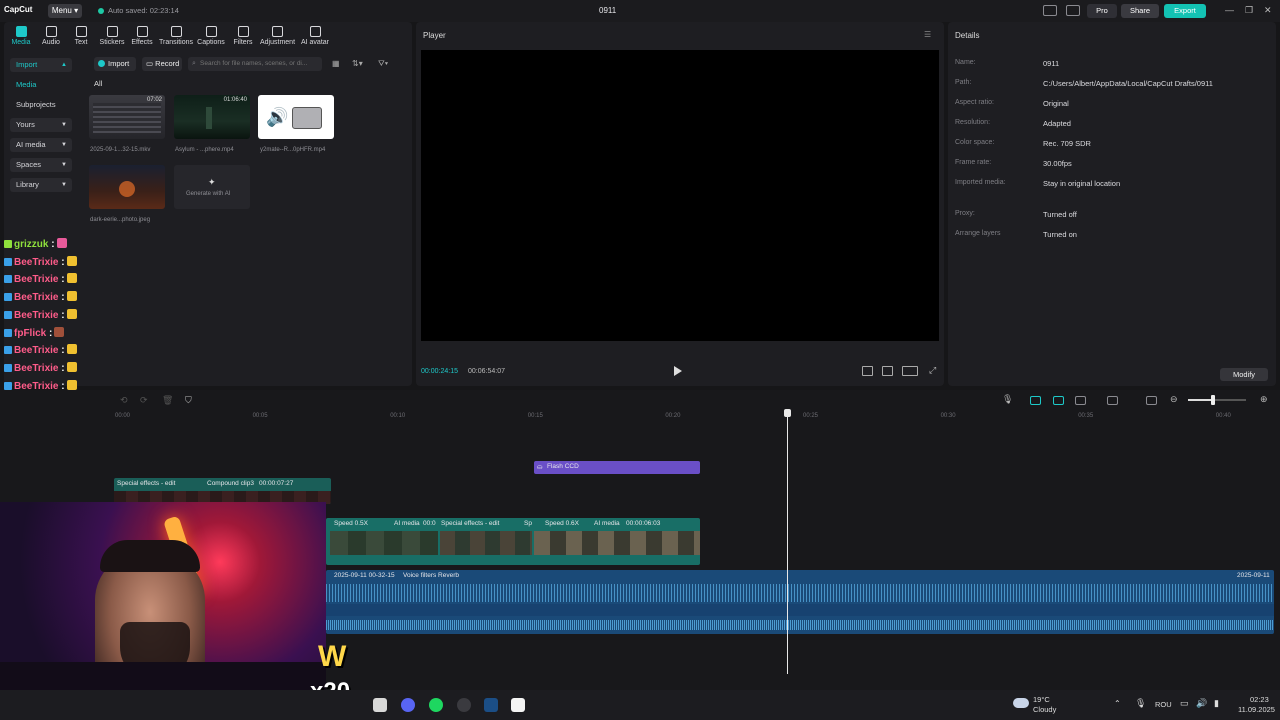  Describe the element at coordinates (617, 467) in the screenshot. I see `effect-clip: ⛀ Flash CCD` at that location.